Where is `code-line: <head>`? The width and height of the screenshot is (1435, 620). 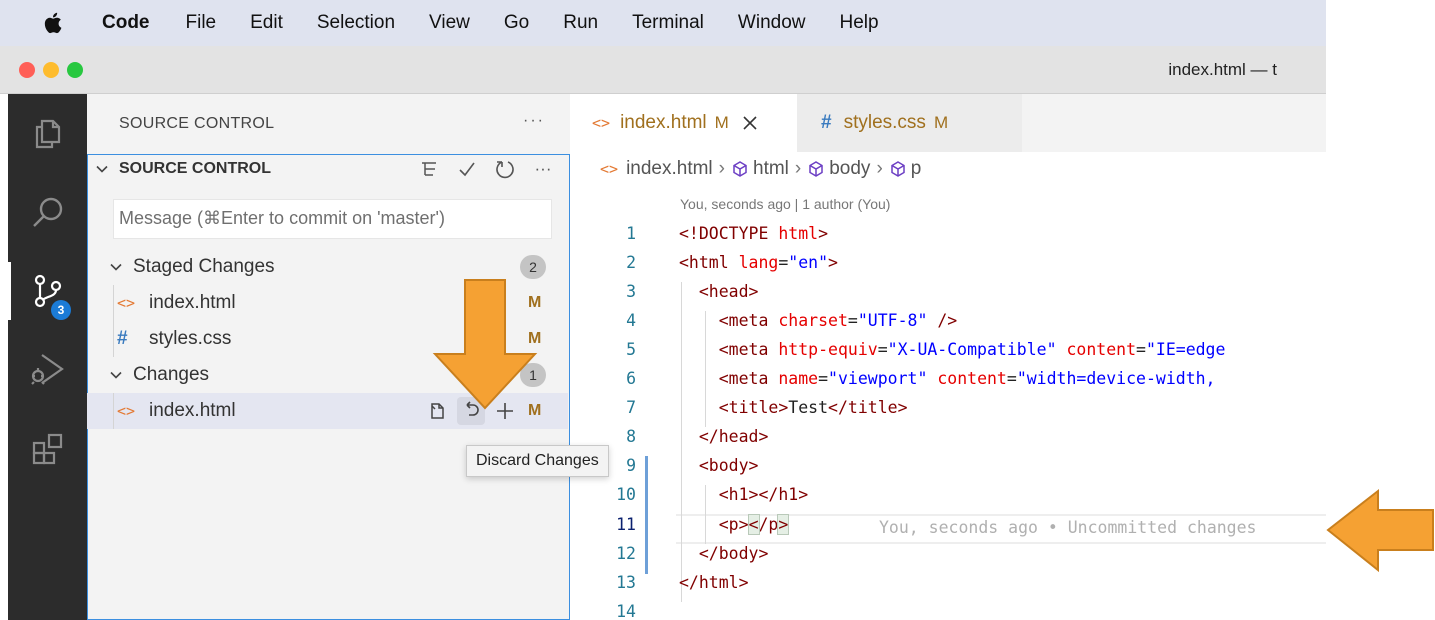 code-line: <head> is located at coordinates (728, 291).